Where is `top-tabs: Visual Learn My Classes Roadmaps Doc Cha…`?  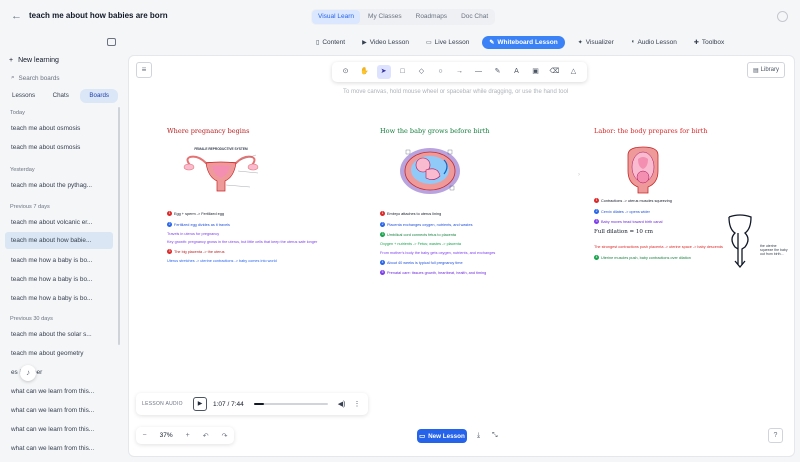 top-tabs: Visual Learn My Classes Roadmaps Doc Cha… is located at coordinates (403, 17).